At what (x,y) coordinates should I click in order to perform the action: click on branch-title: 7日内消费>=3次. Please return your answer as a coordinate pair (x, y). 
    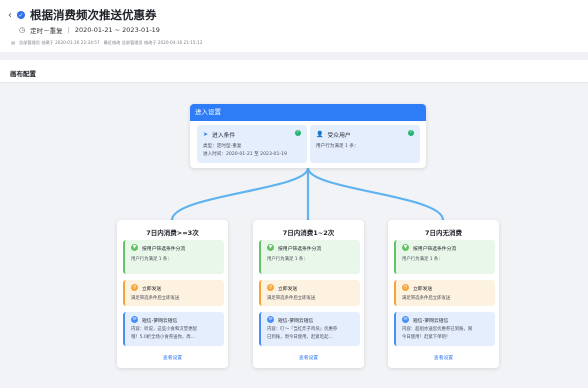
    Looking at the image, I should click on (172, 233).